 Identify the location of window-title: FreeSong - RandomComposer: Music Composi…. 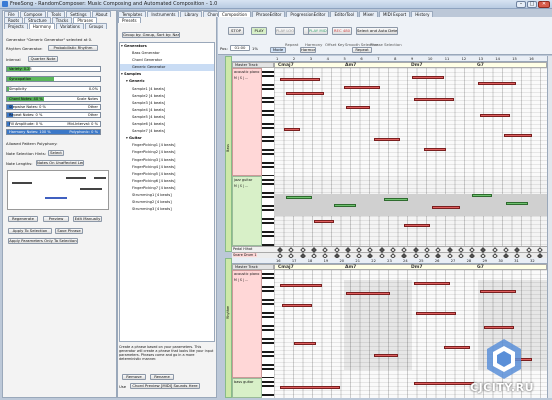
(114, 4).